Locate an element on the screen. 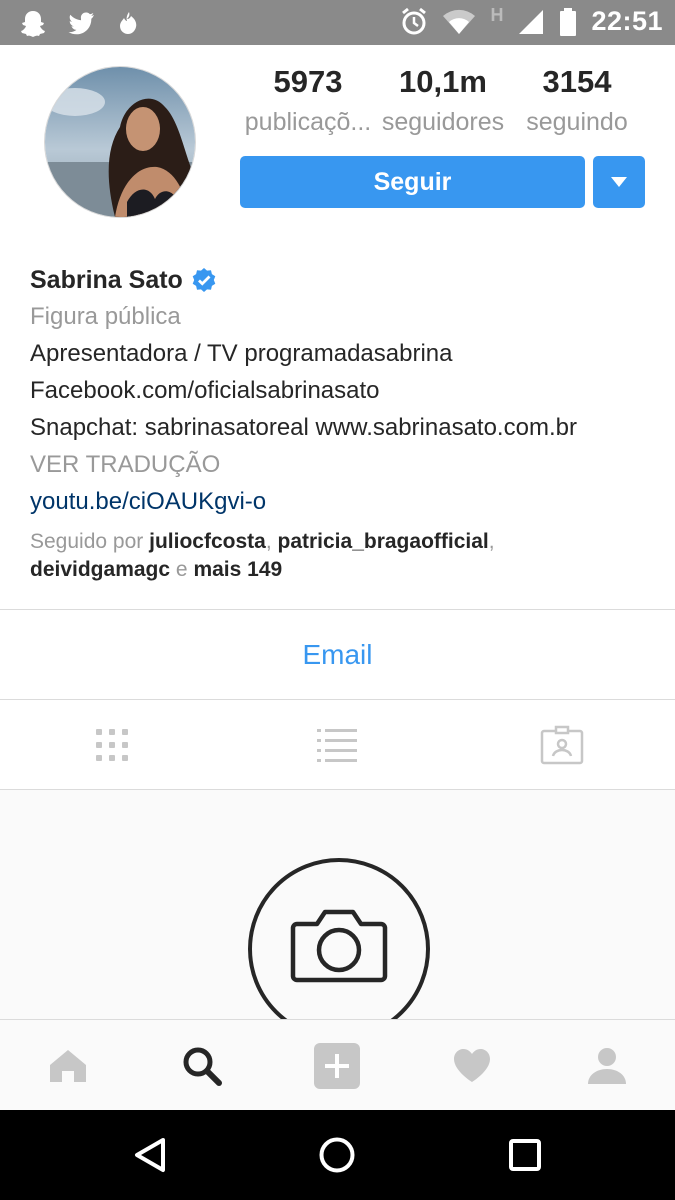  home-circle-icon is located at coordinates (337, 1155).